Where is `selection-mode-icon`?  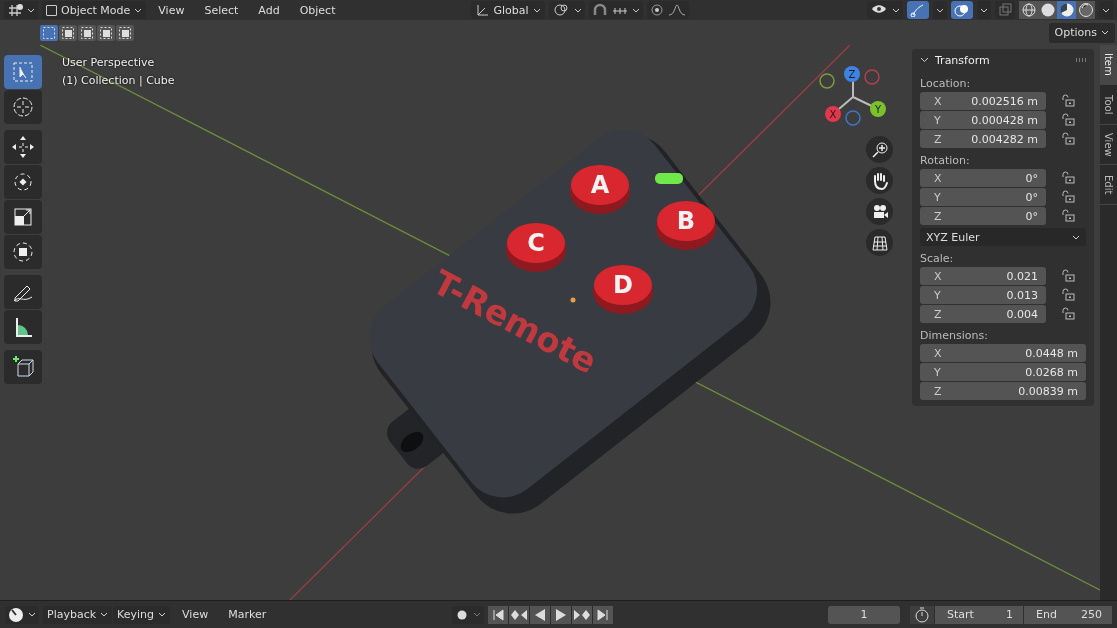
selection-mode-icon is located at coordinates (87, 32).